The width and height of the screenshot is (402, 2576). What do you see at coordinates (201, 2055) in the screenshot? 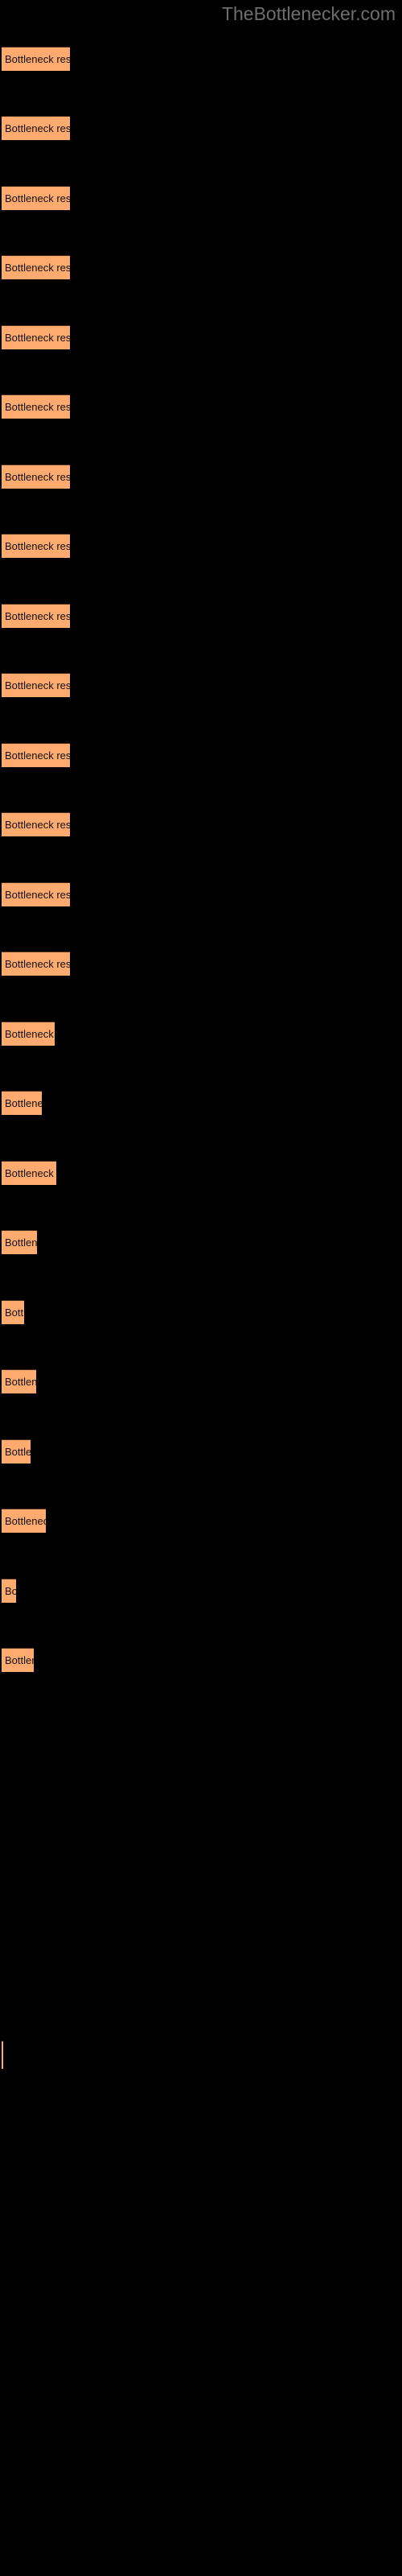
I see `bar-row` at bounding box center [201, 2055].